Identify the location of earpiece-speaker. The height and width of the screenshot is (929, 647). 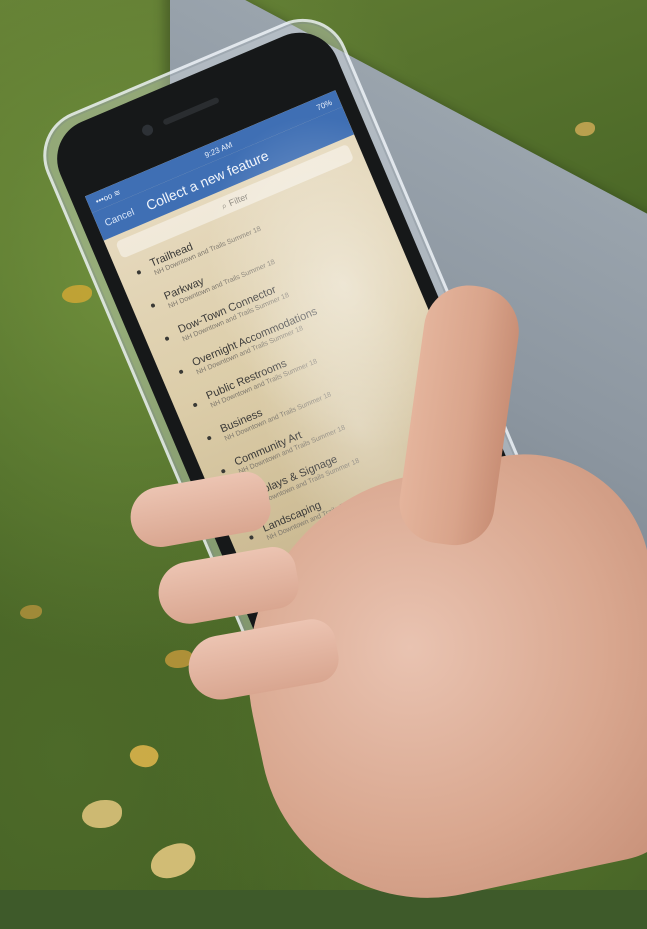
(191, 111).